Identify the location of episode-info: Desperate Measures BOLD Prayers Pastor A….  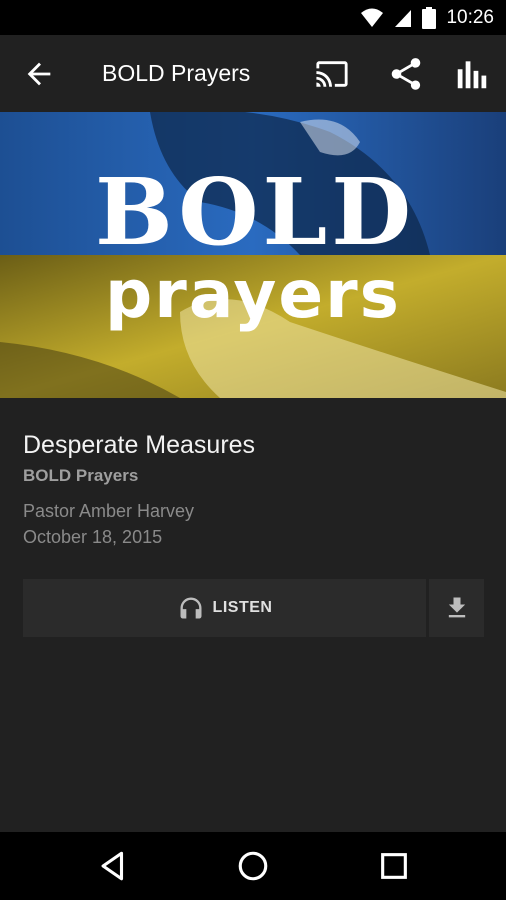
(253, 489).